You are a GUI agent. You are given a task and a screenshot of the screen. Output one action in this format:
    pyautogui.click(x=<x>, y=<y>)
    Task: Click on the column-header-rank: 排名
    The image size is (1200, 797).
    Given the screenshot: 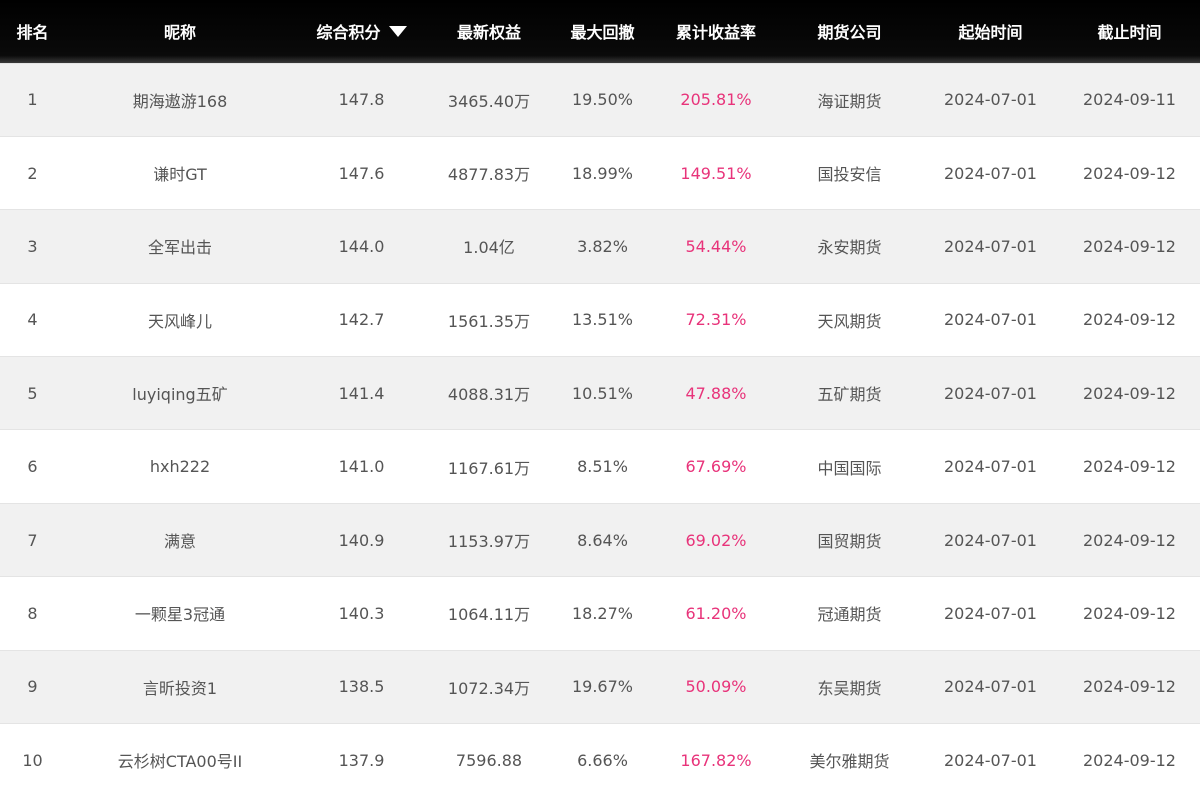 What is the action you would take?
    pyautogui.click(x=32, y=33)
    